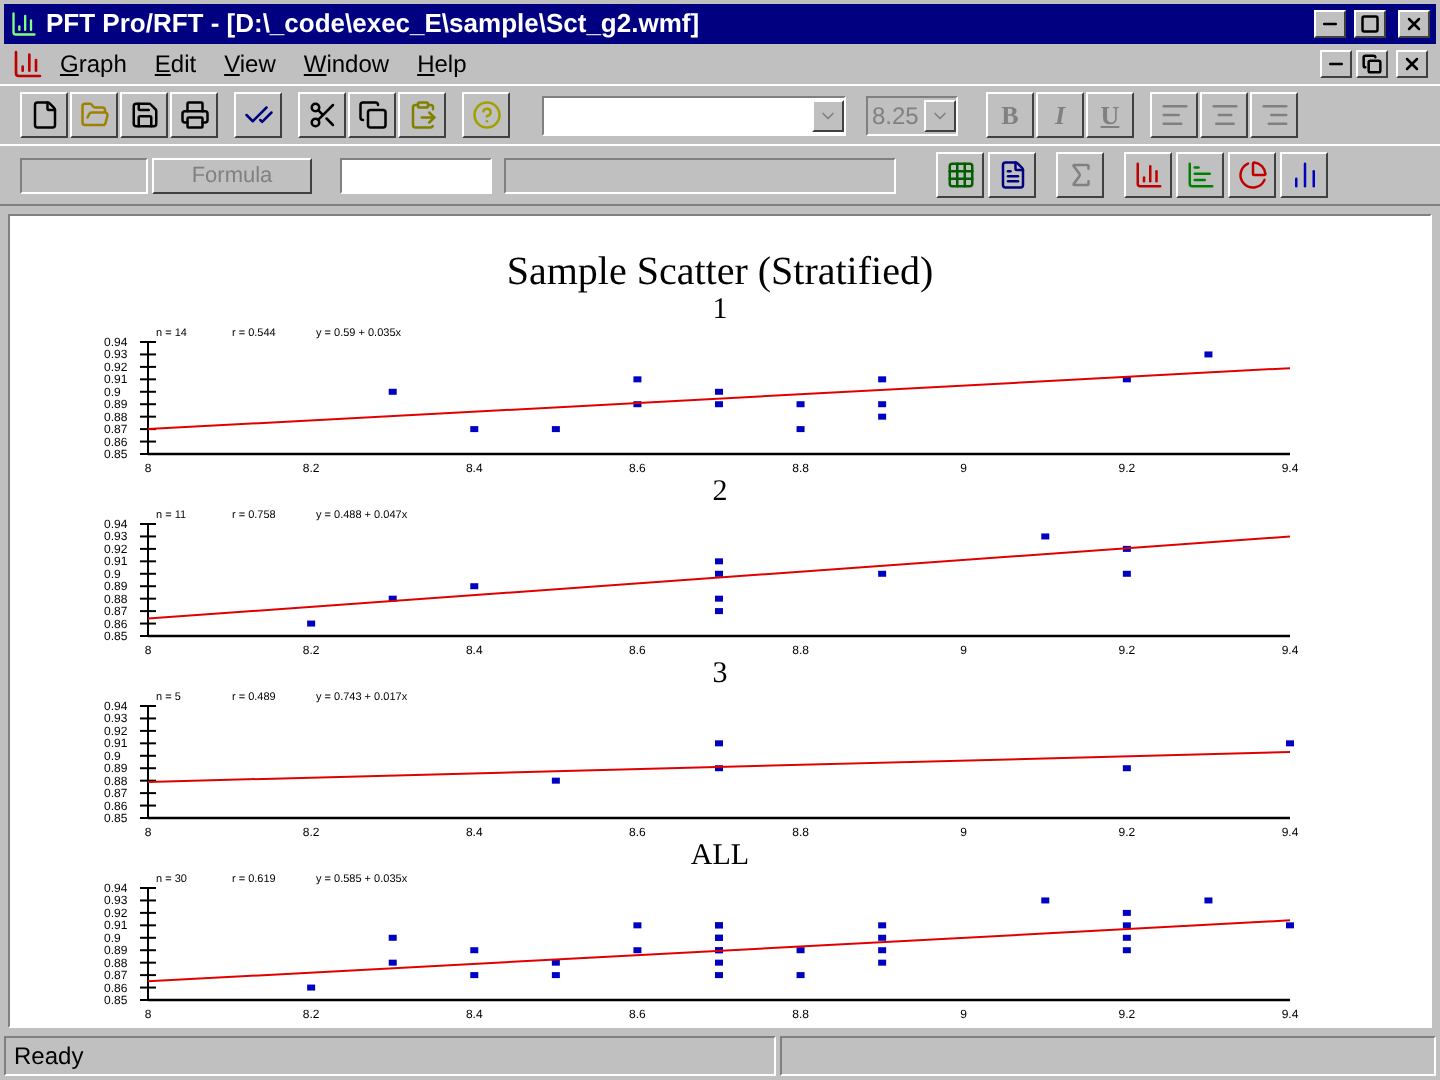 This screenshot has height=1080, width=1440. What do you see at coordinates (720, 311) in the screenshot?
I see `panel-title: 1` at bounding box center [720, 311].